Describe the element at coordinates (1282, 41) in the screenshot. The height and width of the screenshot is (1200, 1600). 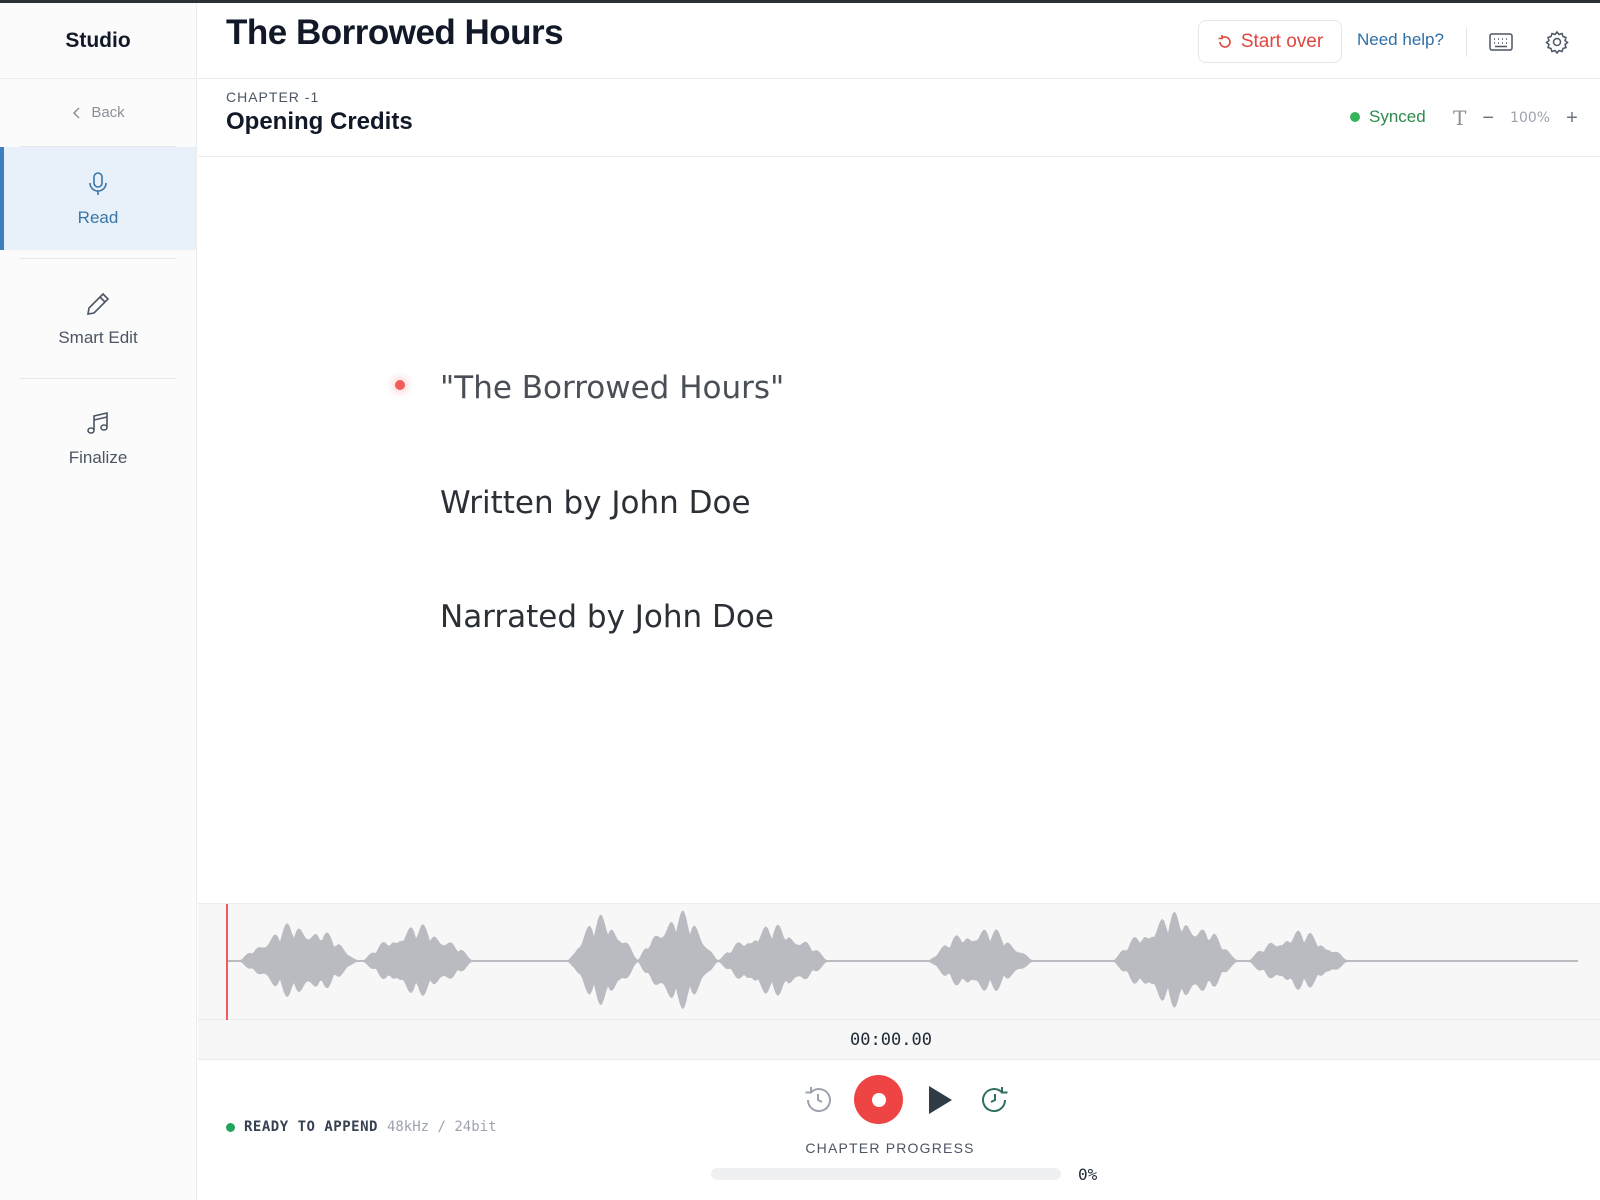
I see `start-over-label: Start over` at that location.